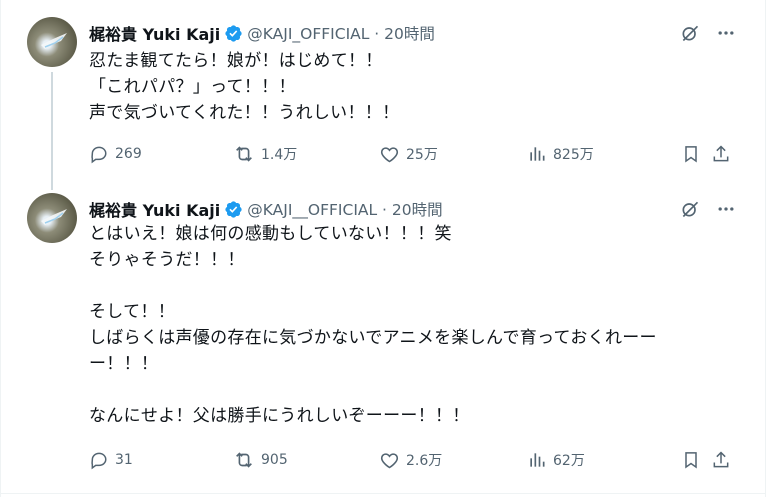 Image resolution: width=766 pixels, height=497 pixels. What do you see at coordinates (341, 33) in the screenshot?
I see `handle-and-time: @KAJI_OFFICIAL · 20時間` at bounding box center [341, 33].